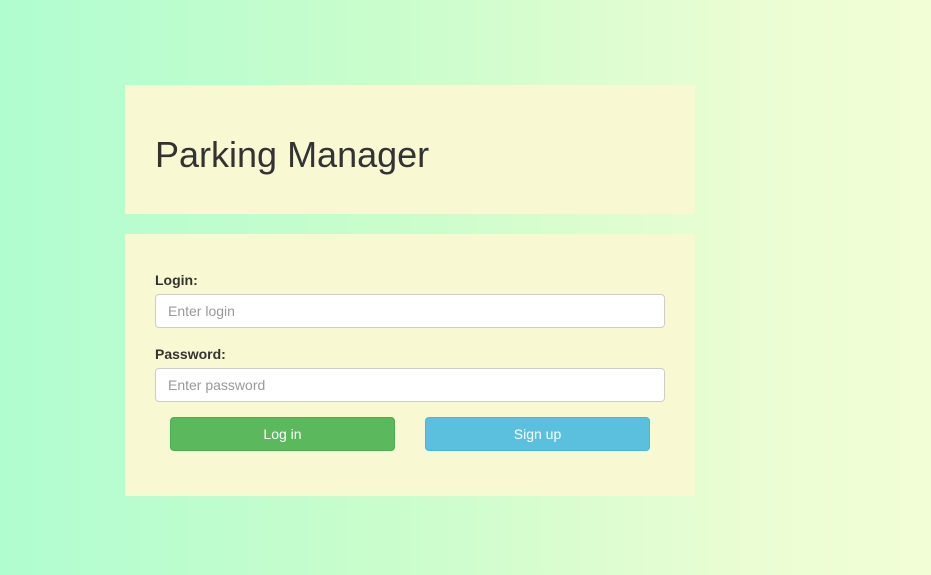  I want to click on password-label: Password:, so click(190, 354).